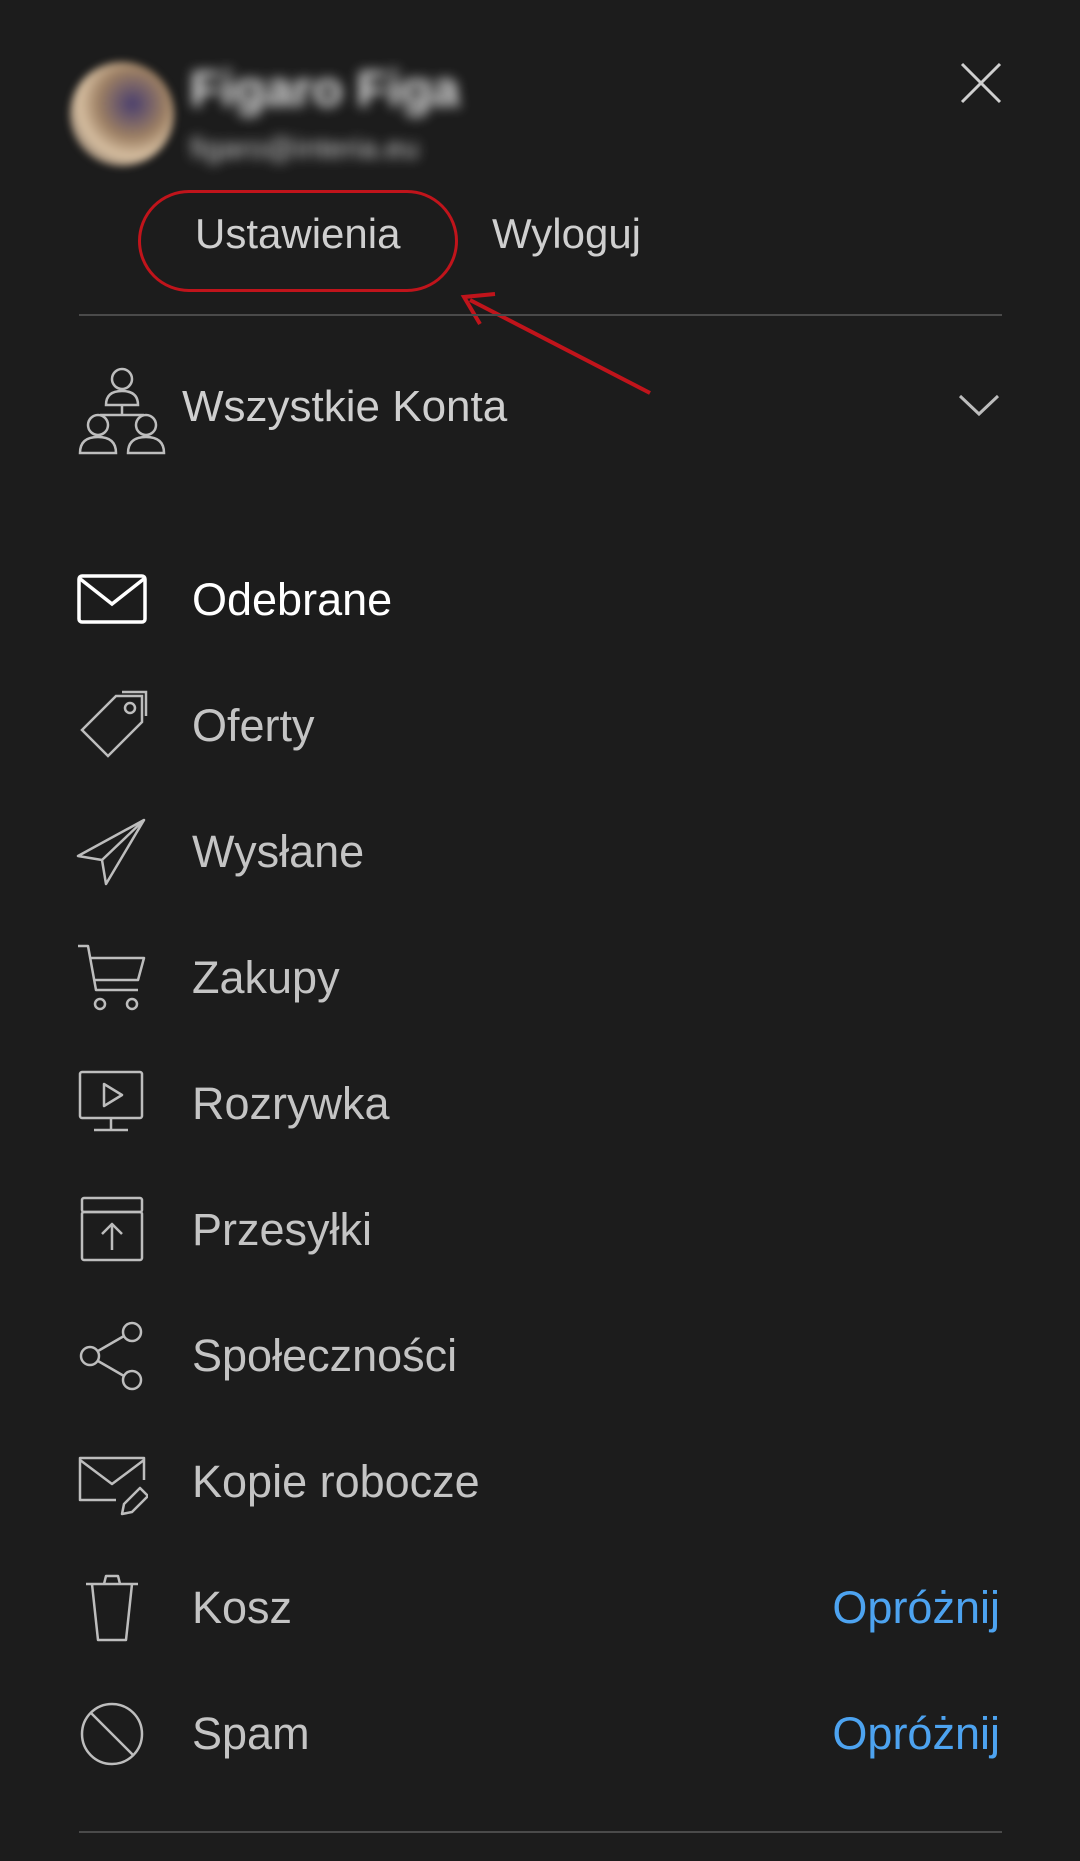  Describe the element at coordinates (112, 726) in the screenshot. I see `tag-icon` at that location.